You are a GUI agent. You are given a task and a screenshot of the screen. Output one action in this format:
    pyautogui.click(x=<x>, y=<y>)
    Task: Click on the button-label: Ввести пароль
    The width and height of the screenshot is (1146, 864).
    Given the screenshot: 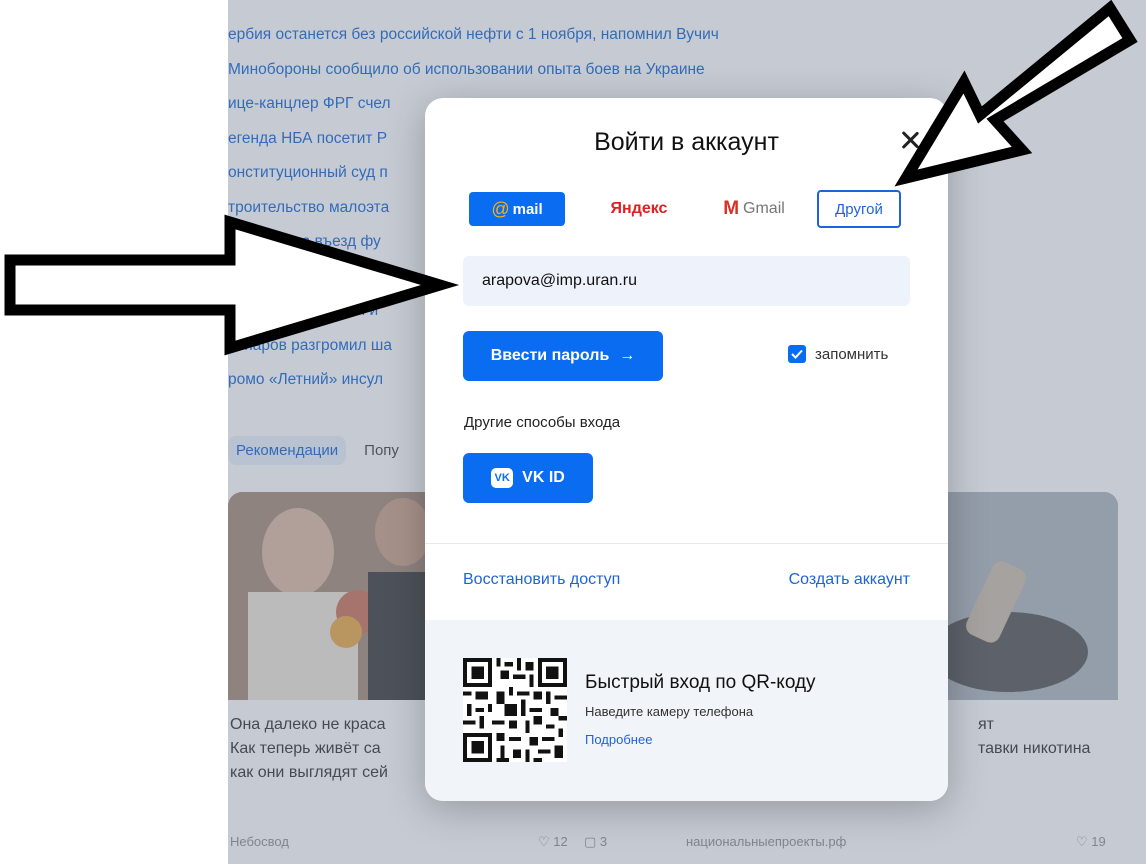 What is the action you would take?
    pyautogui.click(x=550, y=355)
    